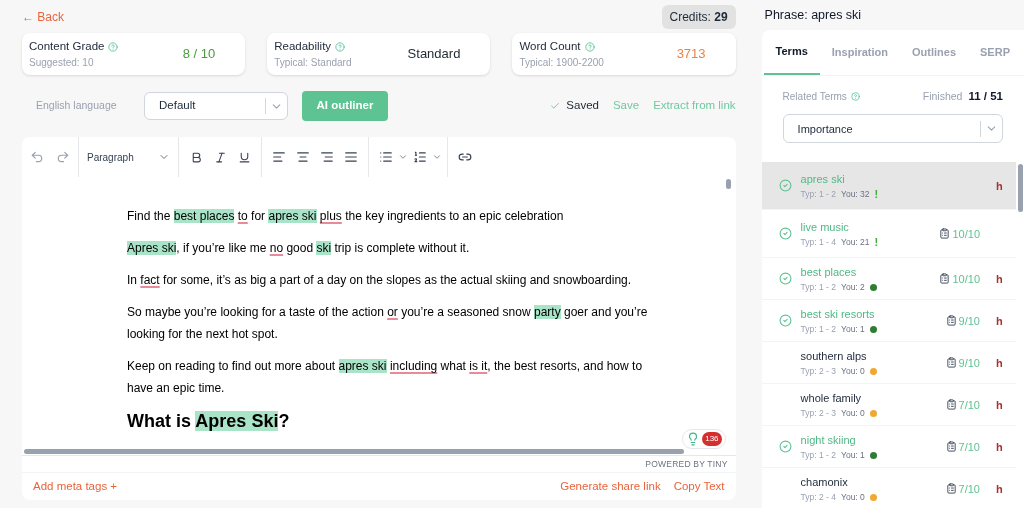 Image resolution: width=1024 pixels, height=508 pixels. I want to click on term-name: chamonix, so click(824, 483).